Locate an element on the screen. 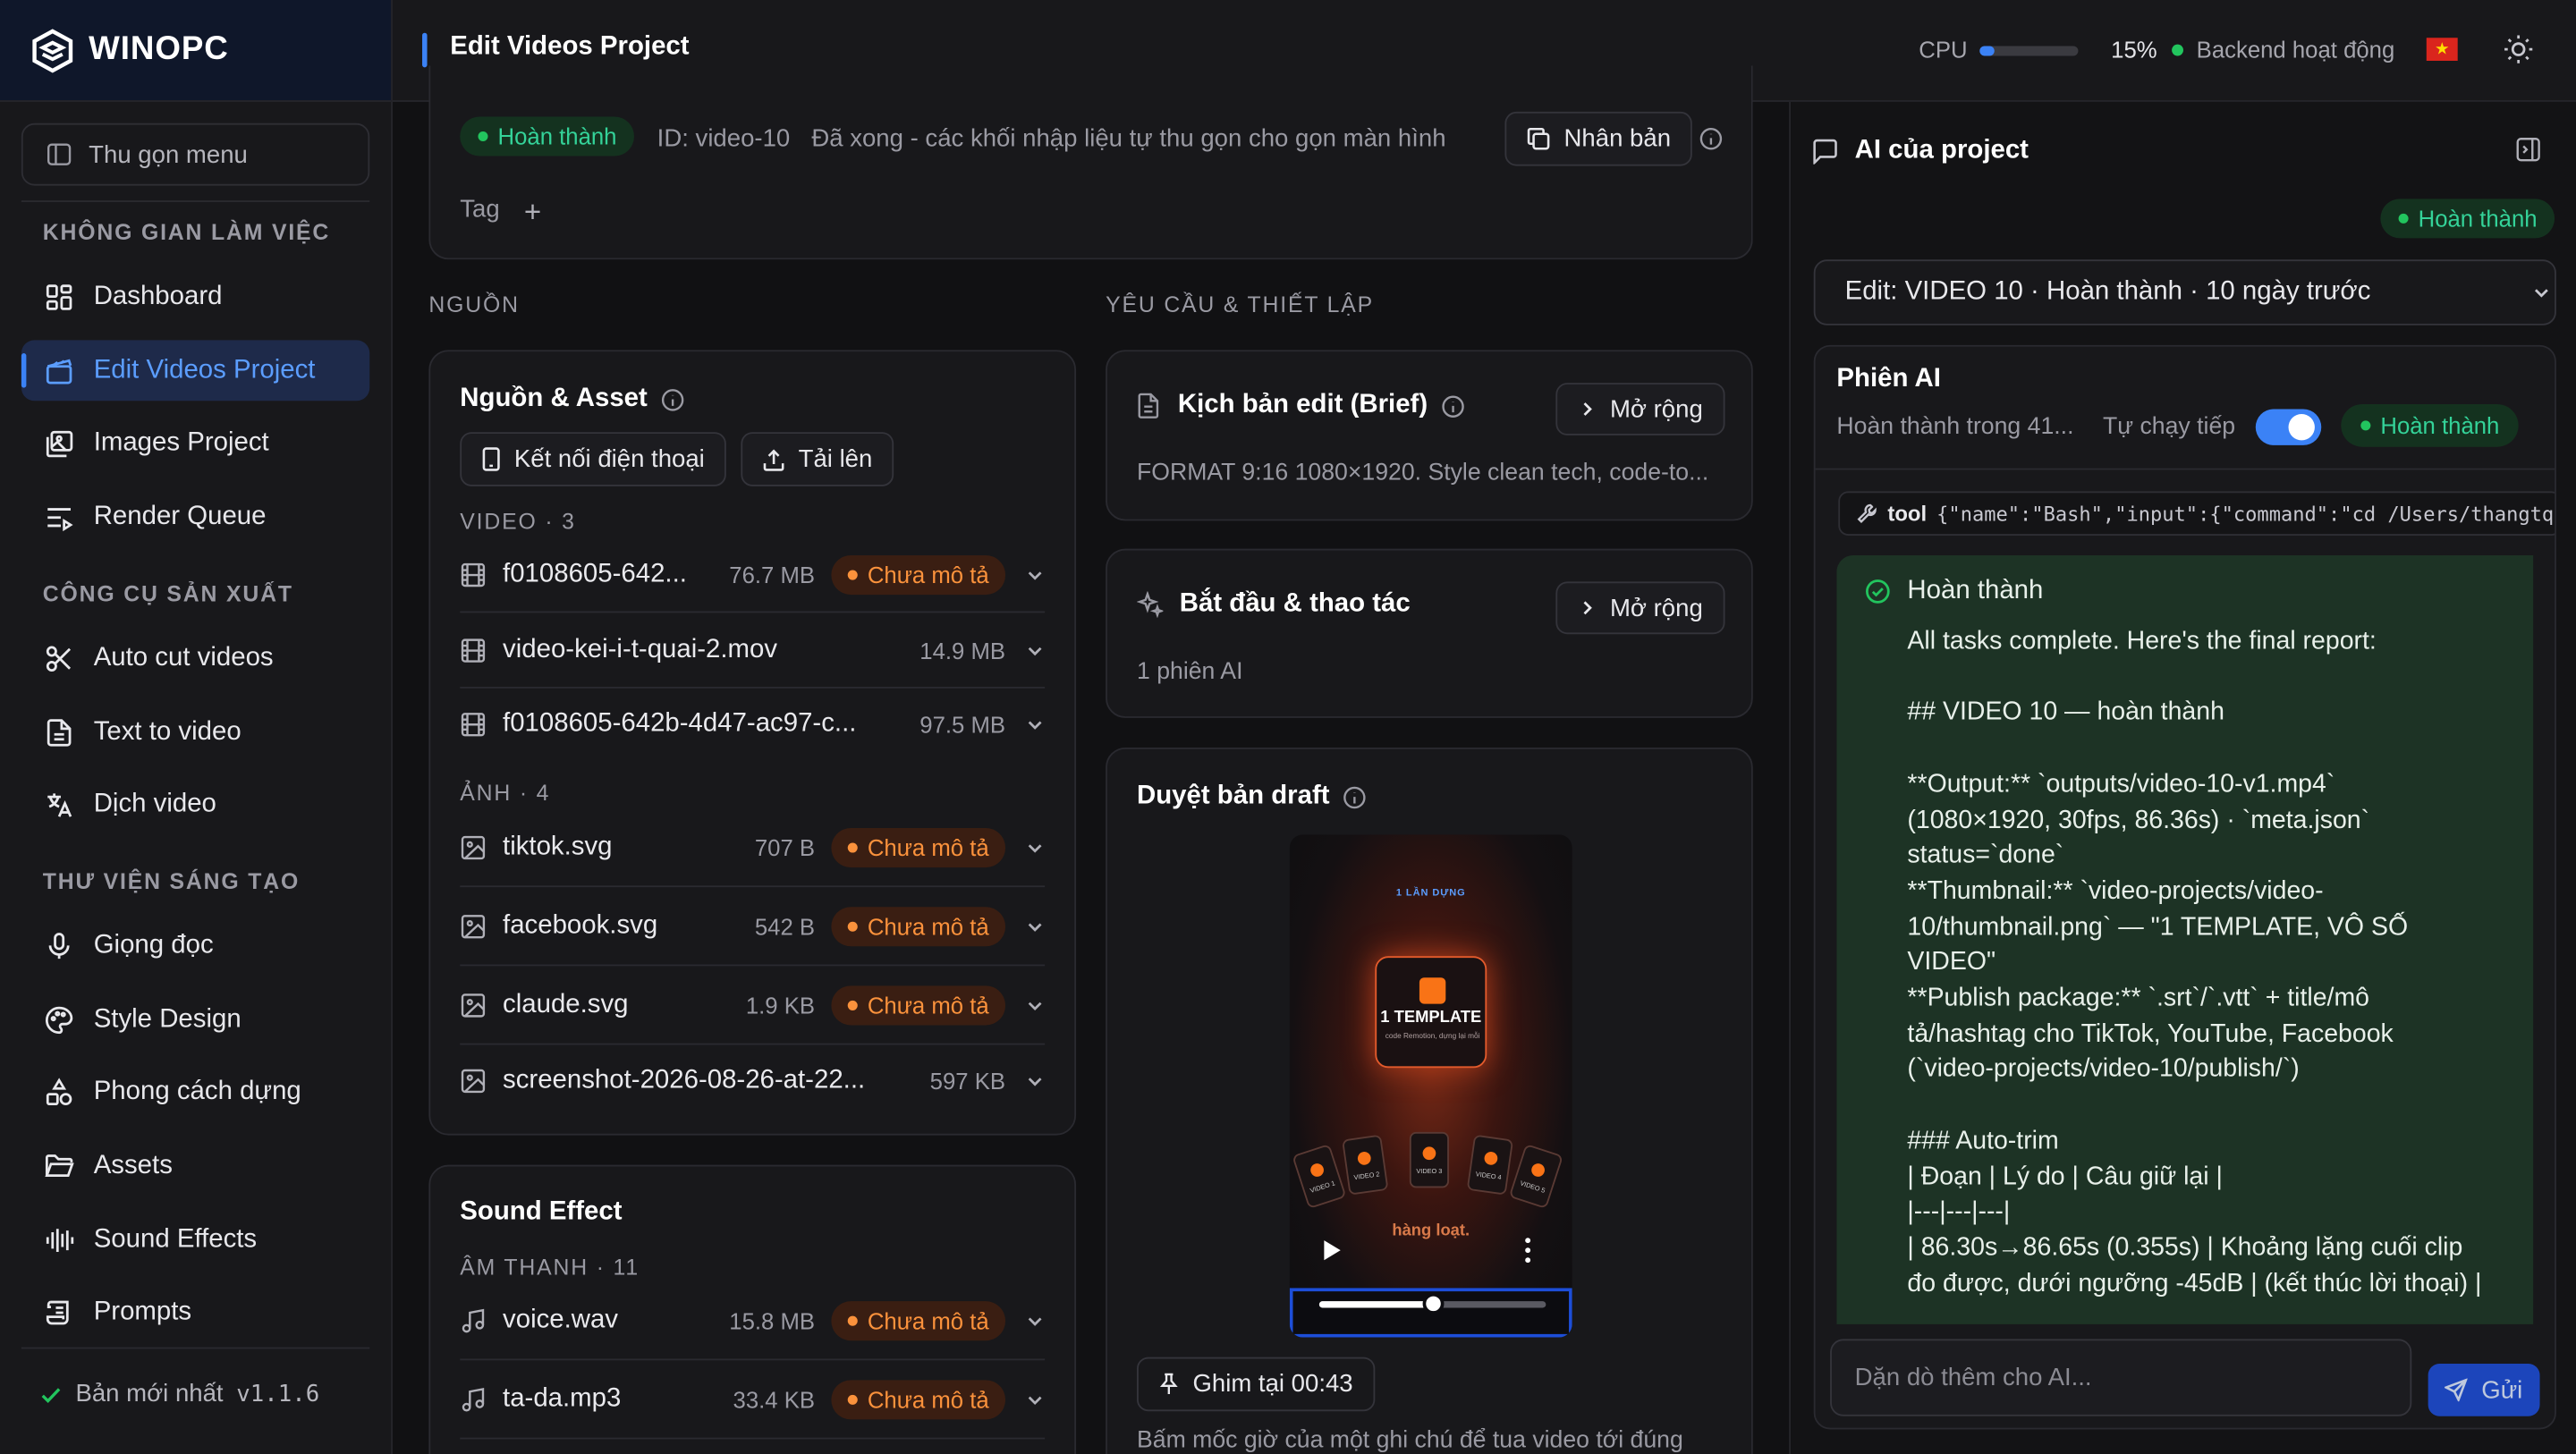 This screenshot has width=2576, height=1454. list-item: ta-da.mp3 33.4 KB Chưa mô tả is located at coordinates (753, 1400).